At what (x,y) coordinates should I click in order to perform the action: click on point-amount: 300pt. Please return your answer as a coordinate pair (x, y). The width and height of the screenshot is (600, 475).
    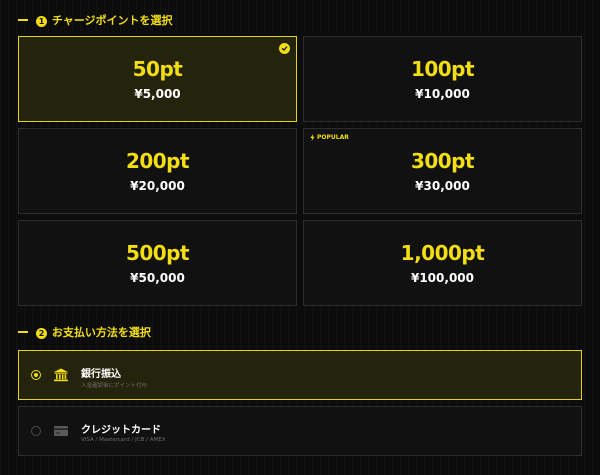
    Looking at the image, I should click on (442, 161).